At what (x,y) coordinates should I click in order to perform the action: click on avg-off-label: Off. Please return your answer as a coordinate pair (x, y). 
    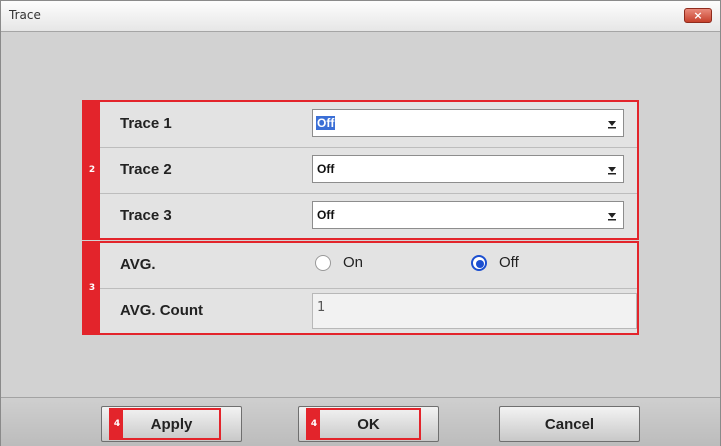
    Looking at the image, I should click on (509, 262).